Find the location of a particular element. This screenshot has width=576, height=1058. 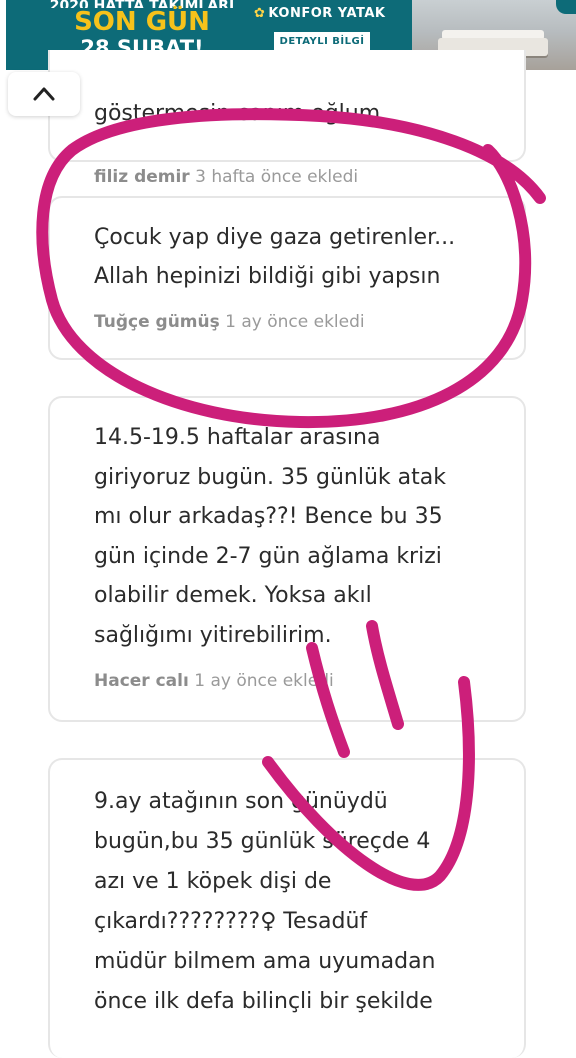

comment-line: 9.ay atağının son günüydü is located at coordinates (241, 801).